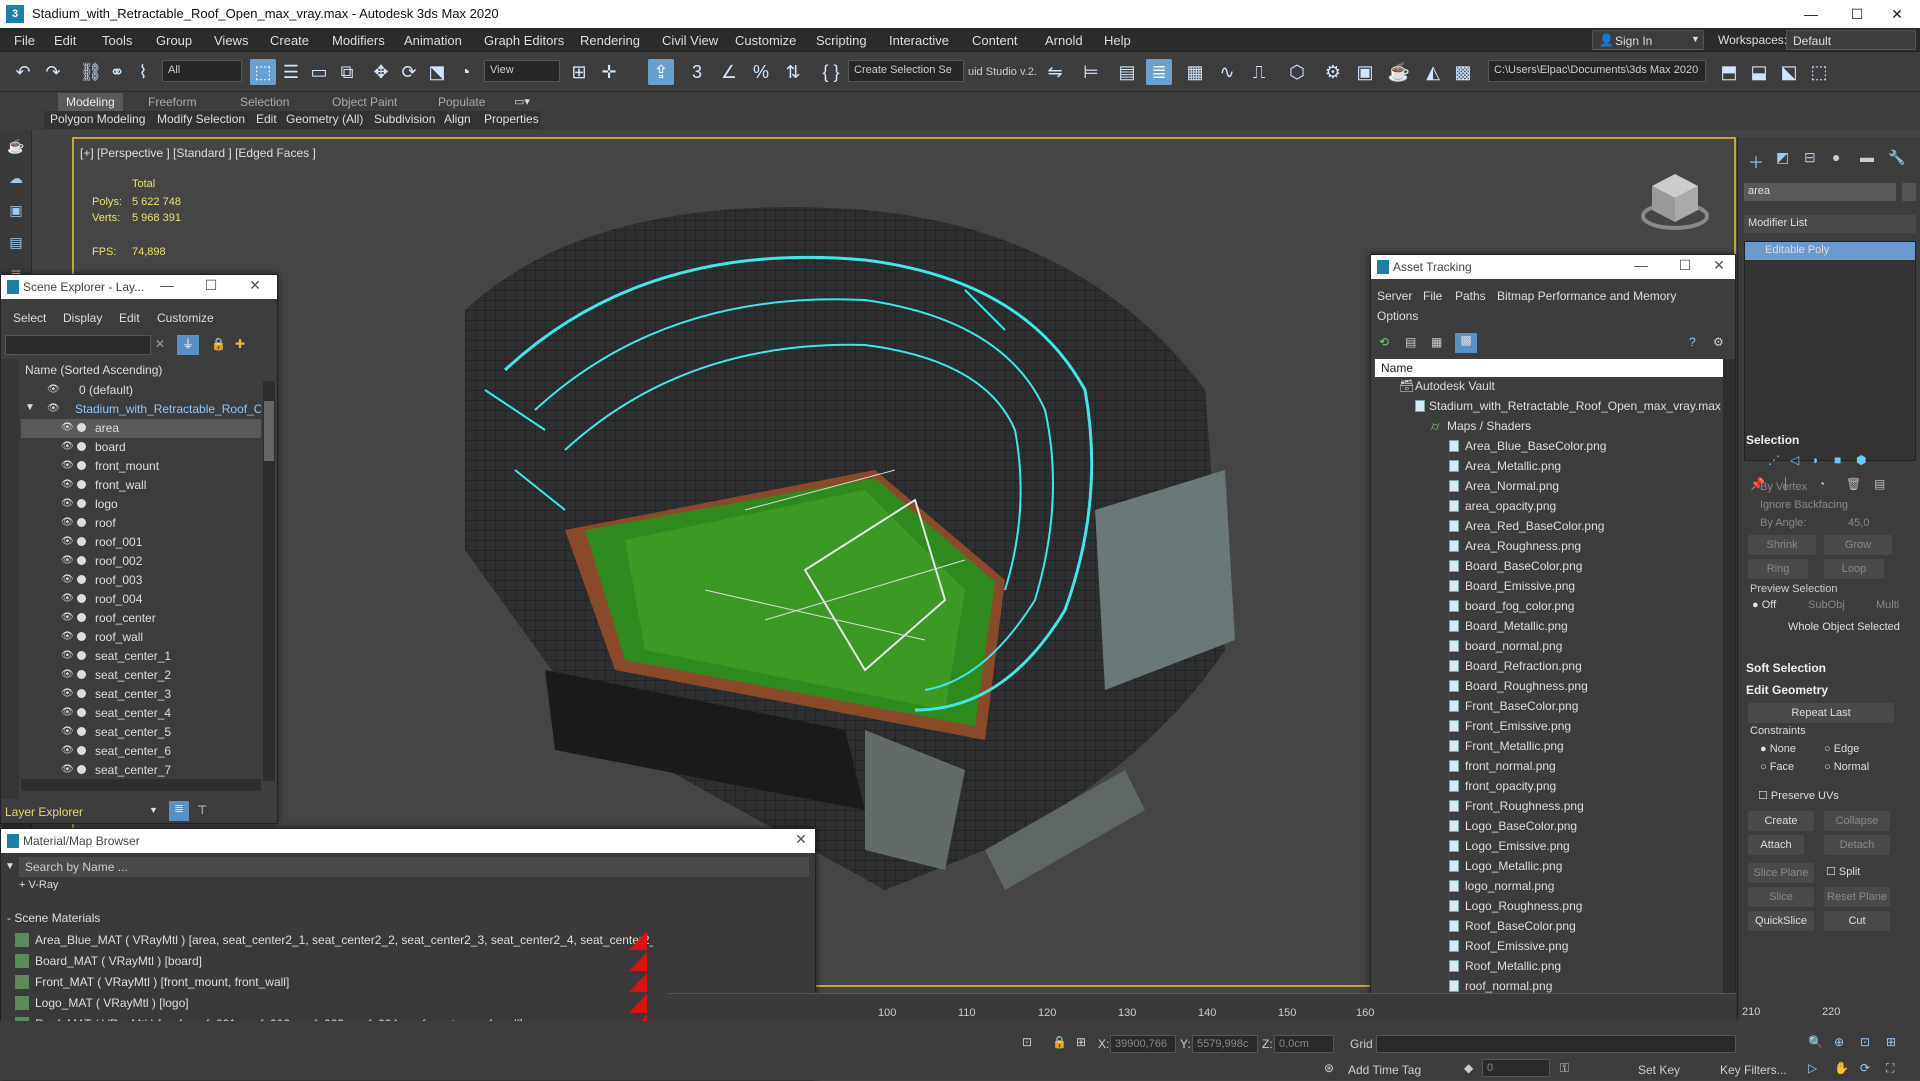 The image size is (1920, 1081). I want to click on name-column-header: Name (Sorted Ascending), so click(93, 370).